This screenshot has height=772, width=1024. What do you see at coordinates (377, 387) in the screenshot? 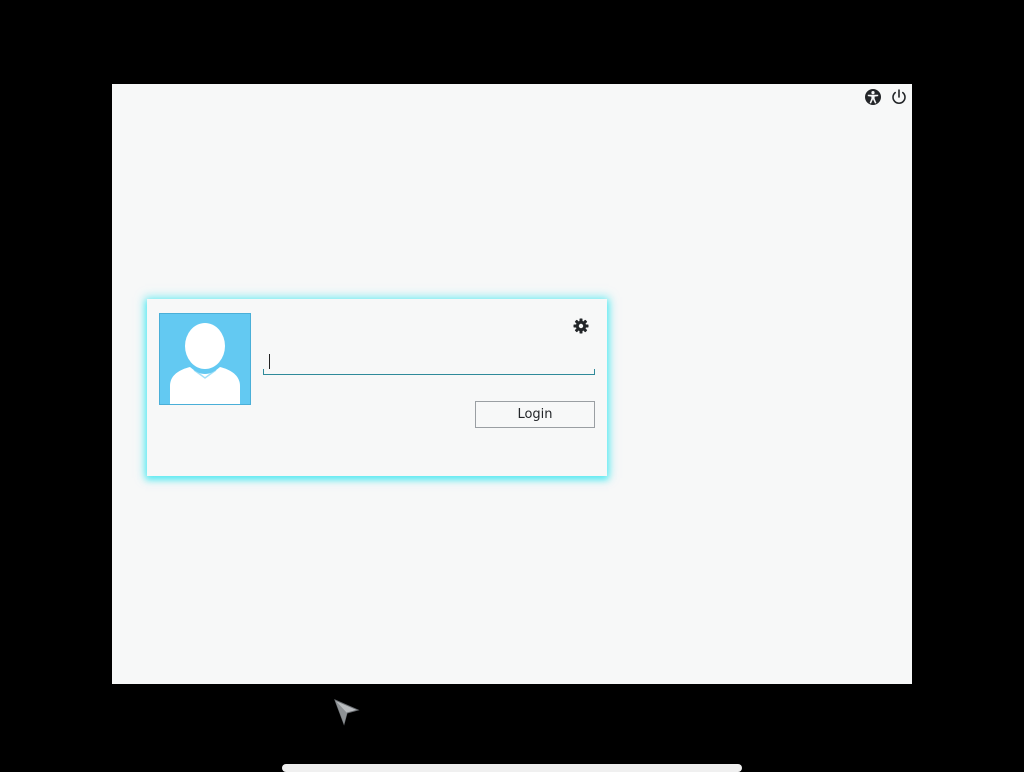
I see `login-card: Login` at bounding box center [377, 387].